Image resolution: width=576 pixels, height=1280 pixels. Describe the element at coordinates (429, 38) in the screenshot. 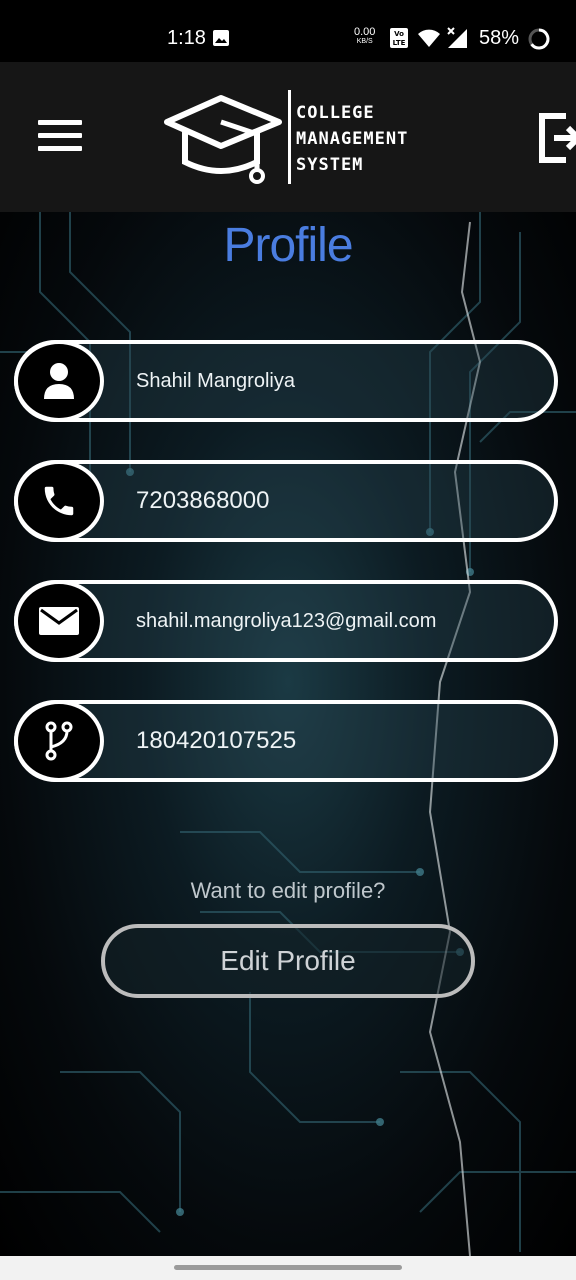

I see `wifi-icon` at that location.